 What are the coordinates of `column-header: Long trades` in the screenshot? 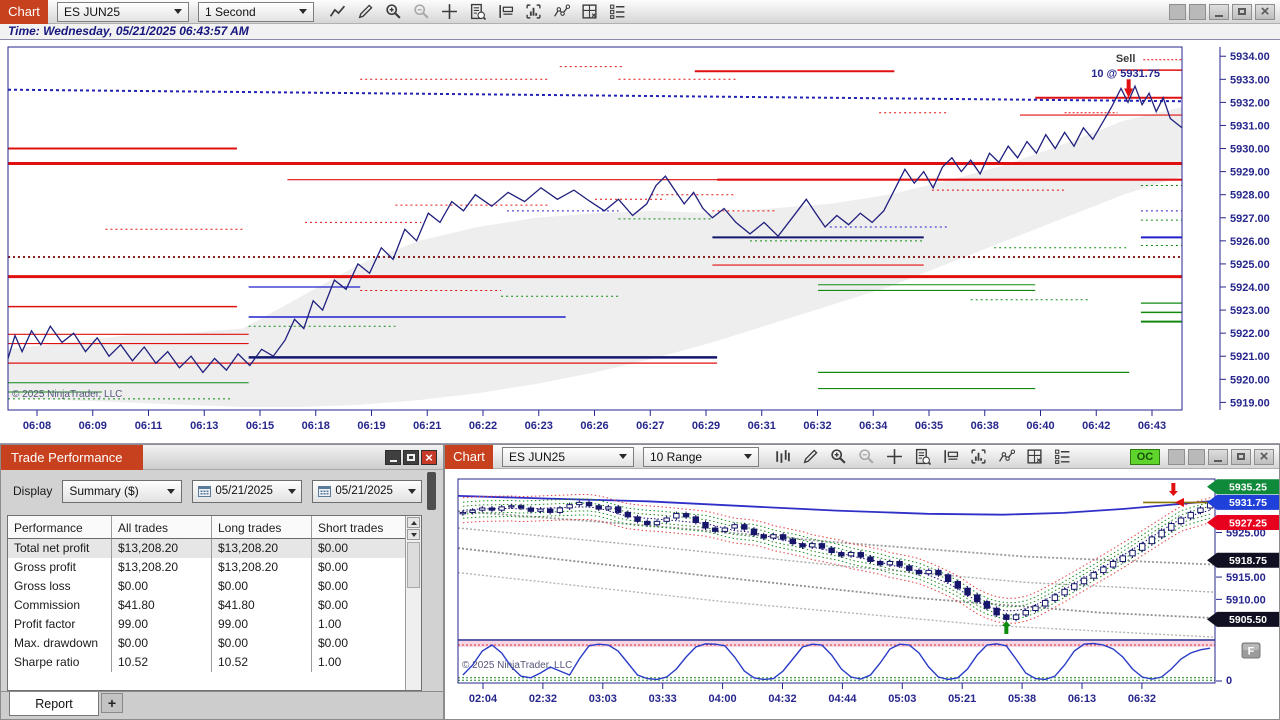 It's located at (262, 527).